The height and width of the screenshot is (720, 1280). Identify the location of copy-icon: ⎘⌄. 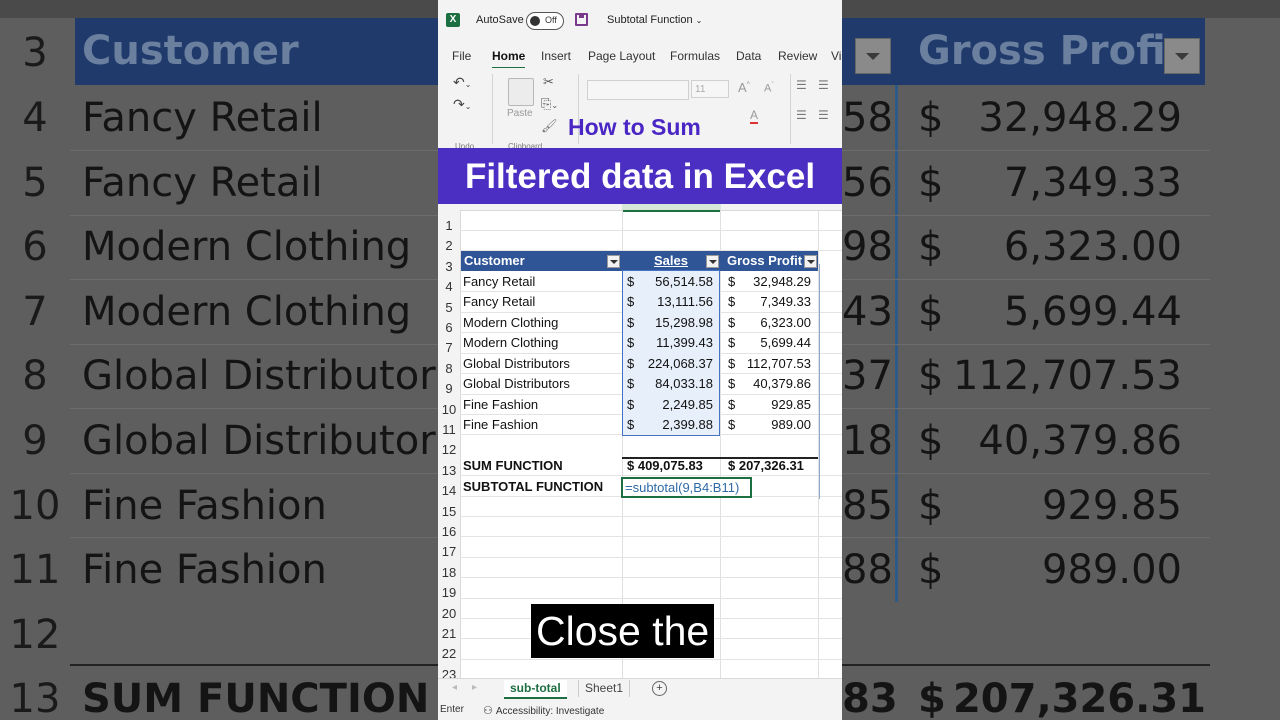
(549, 104).